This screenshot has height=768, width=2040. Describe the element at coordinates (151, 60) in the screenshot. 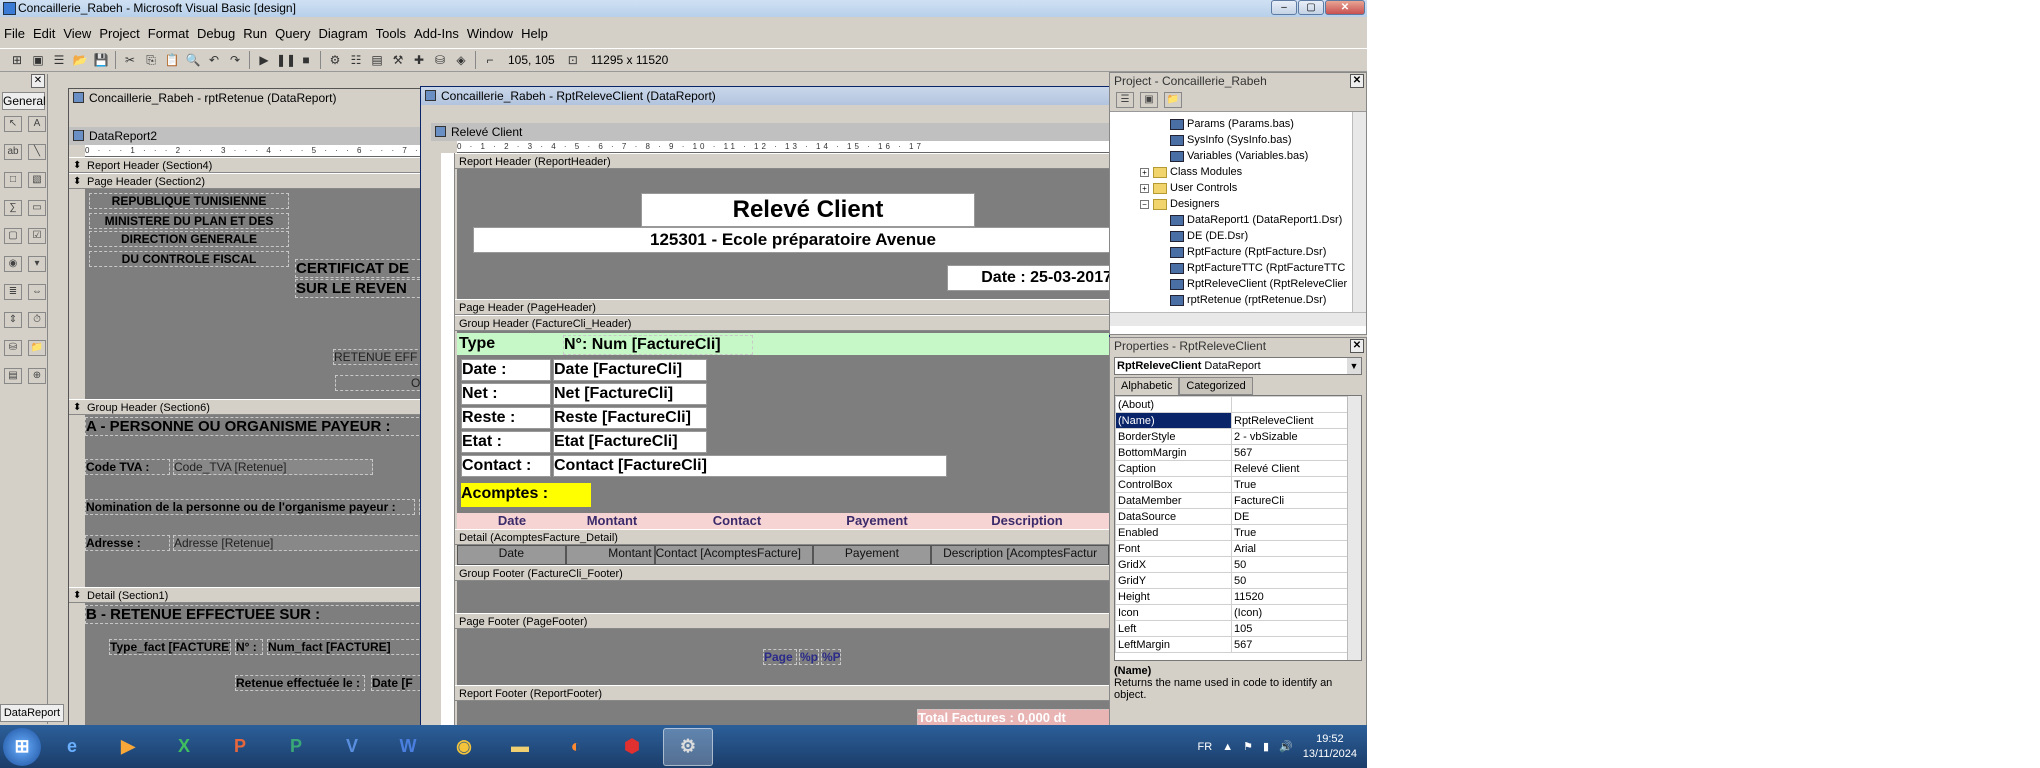

I see `copy-icon: ⎘` at that location.